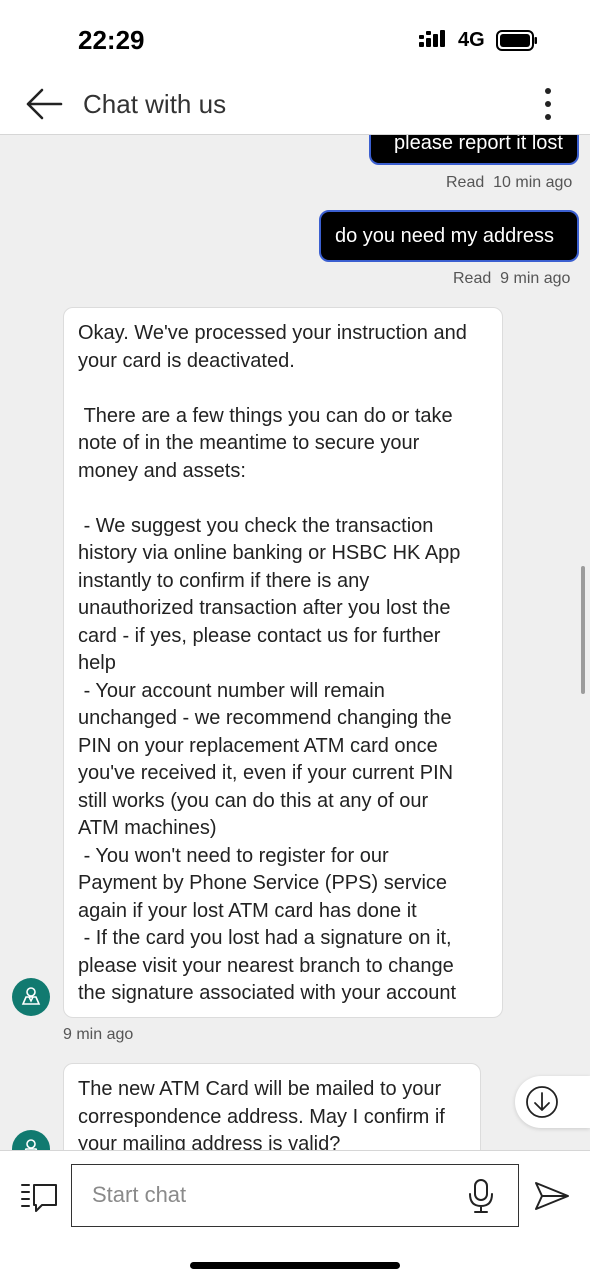  I want to click on status-time: 22:29, so click(111, 40).